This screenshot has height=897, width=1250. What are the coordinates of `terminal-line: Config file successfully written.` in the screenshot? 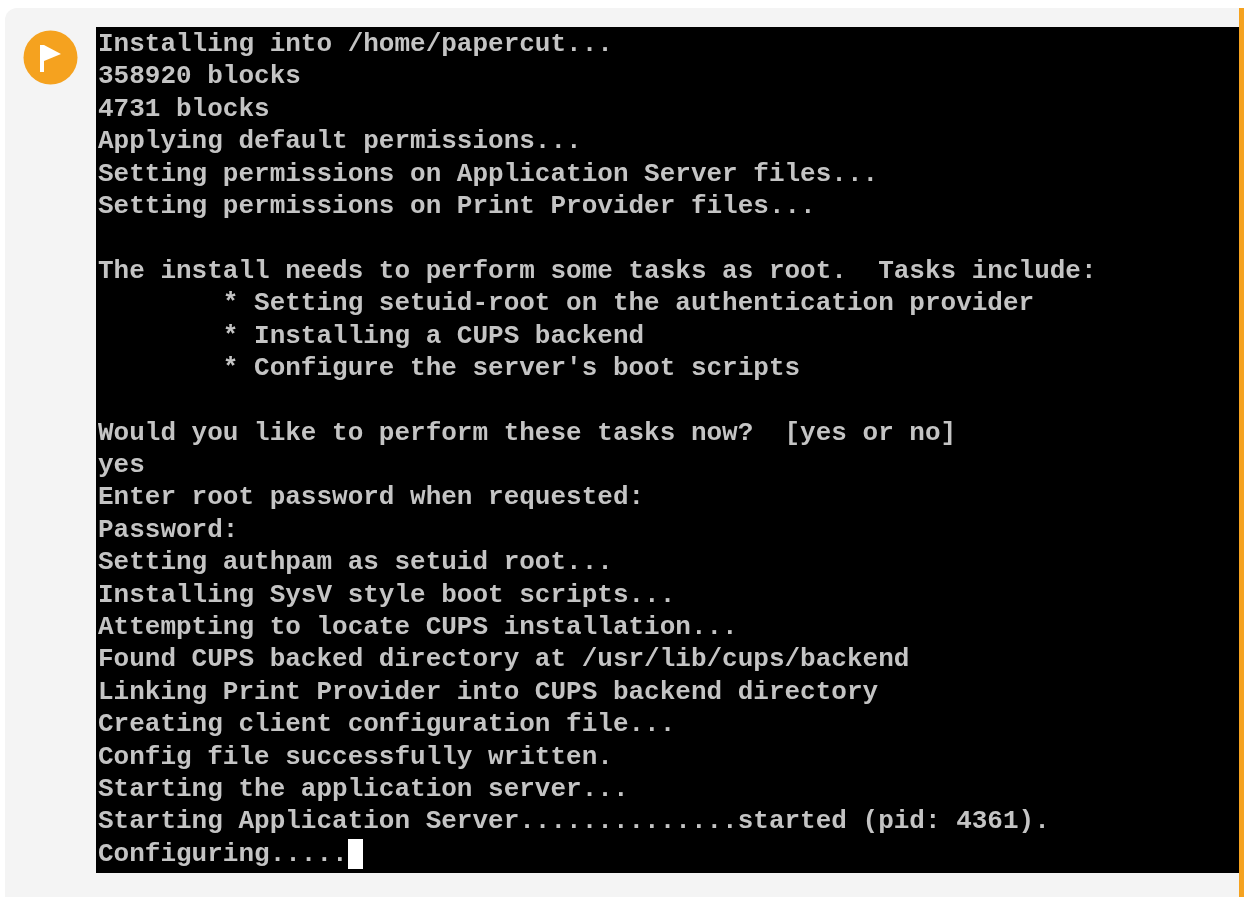 It's located at (355, 756).